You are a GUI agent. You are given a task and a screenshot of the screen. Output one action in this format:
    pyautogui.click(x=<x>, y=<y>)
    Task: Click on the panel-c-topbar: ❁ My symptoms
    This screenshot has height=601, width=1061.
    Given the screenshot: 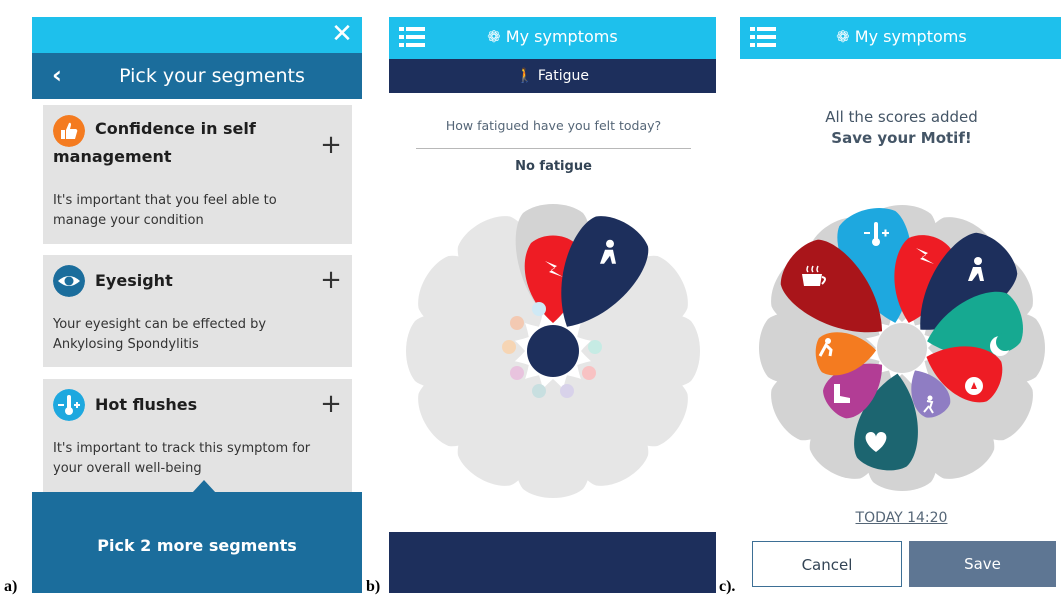 What is the action you would take?
    pyautogui.click(x=900, y=38)
    